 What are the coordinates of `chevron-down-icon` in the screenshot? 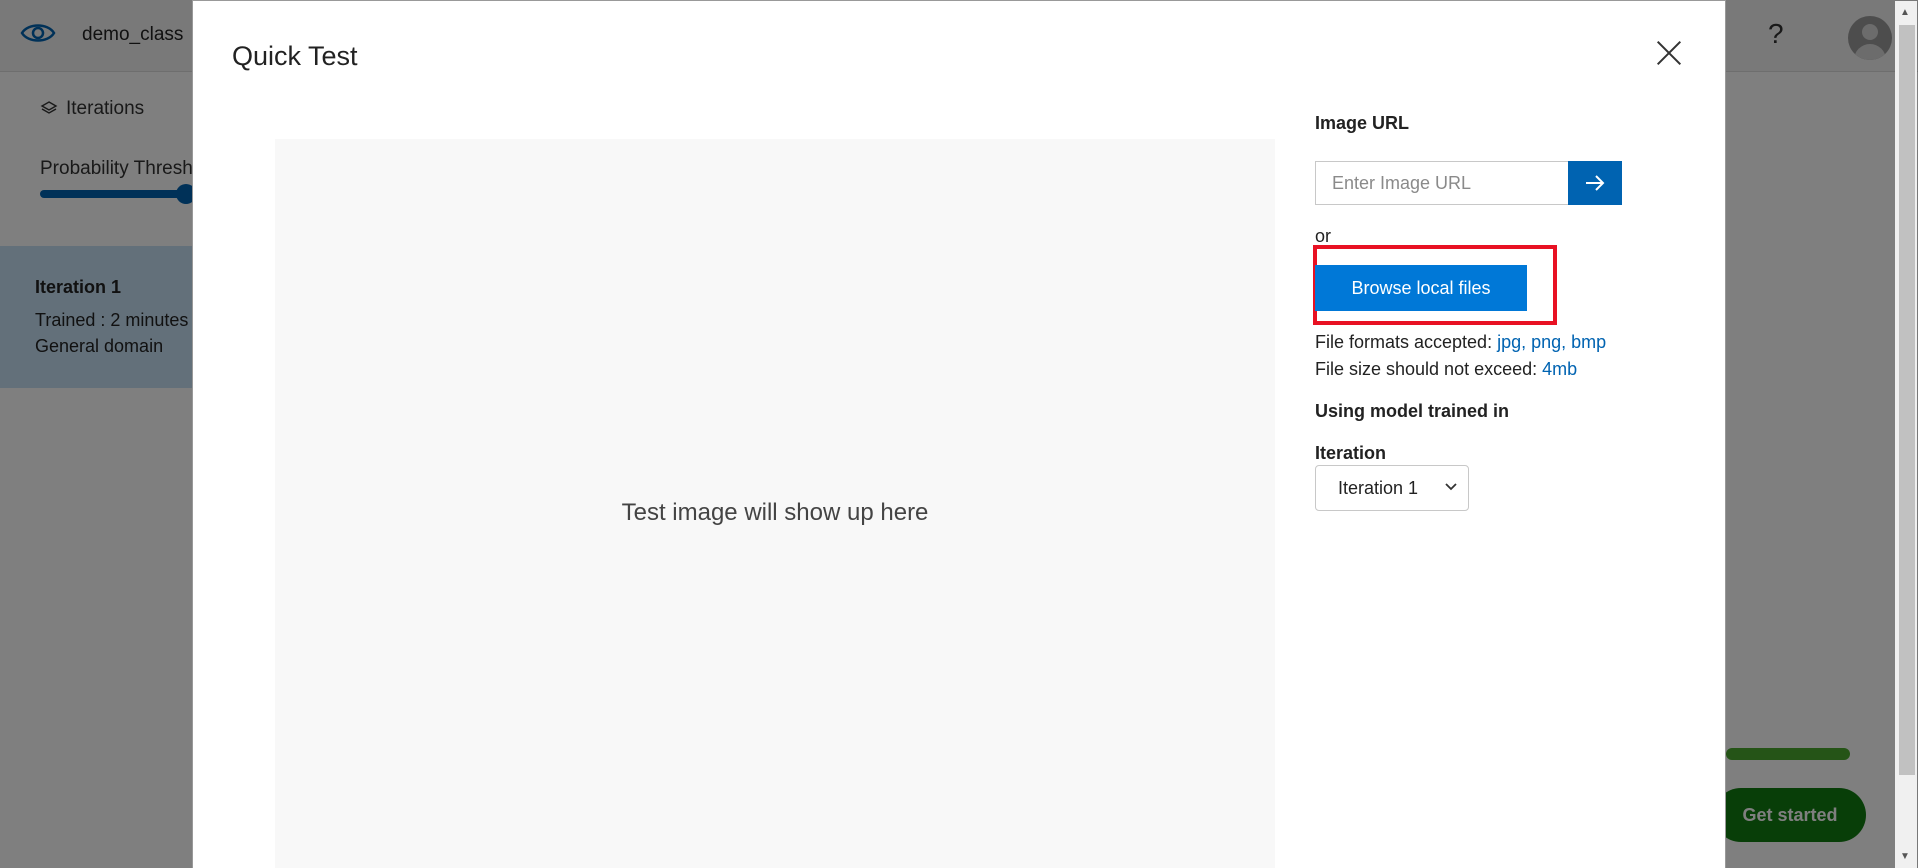 It's located at (1451, 487).